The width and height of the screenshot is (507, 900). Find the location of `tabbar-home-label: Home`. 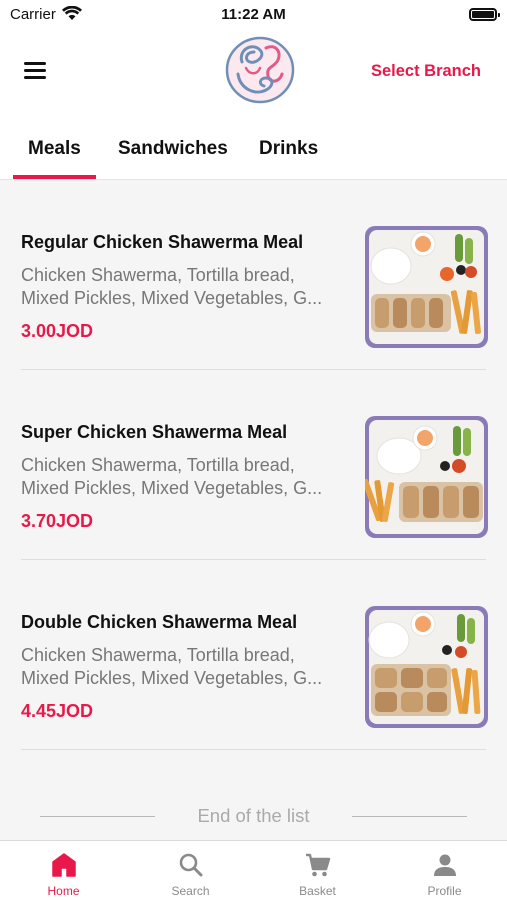

tabbar-home-label: Home is located at coordinates (63, 891).